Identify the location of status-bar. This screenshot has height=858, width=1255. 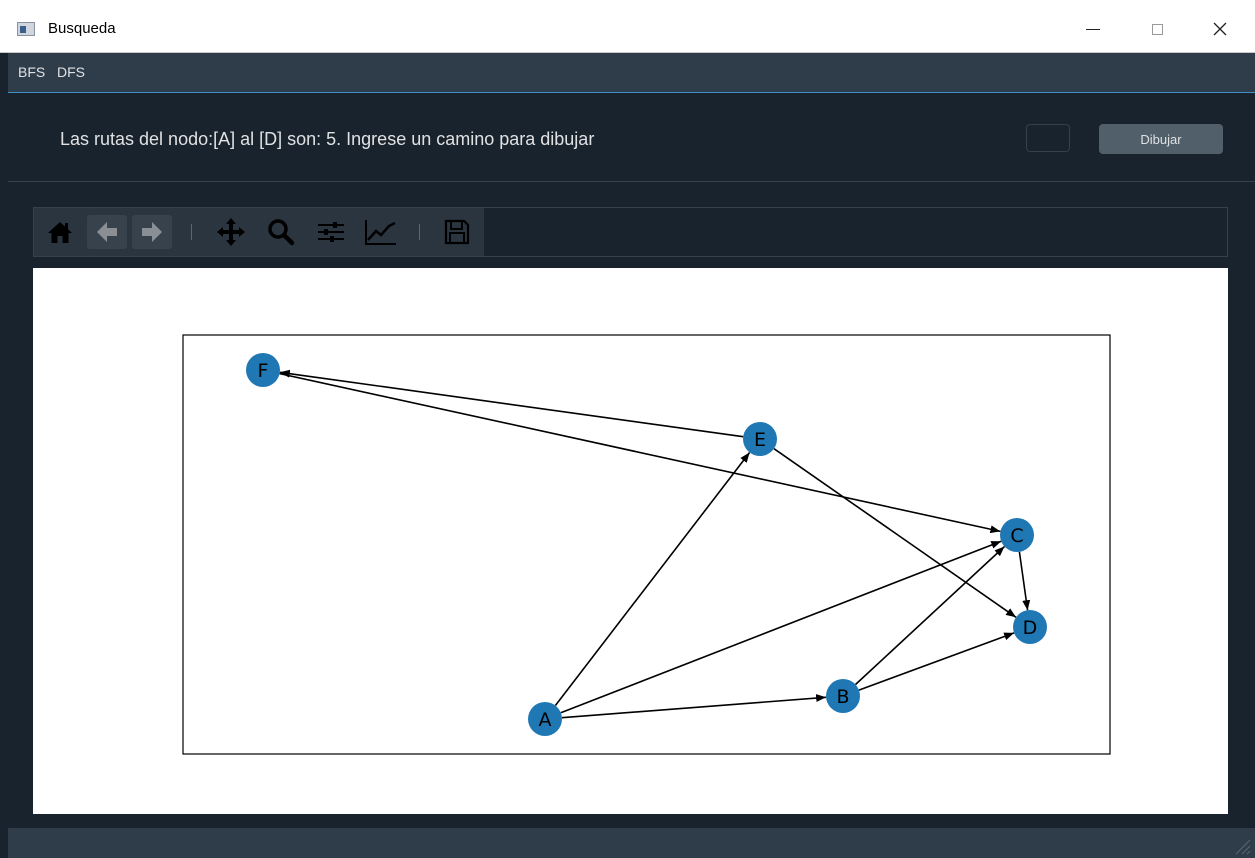
(631, 843).